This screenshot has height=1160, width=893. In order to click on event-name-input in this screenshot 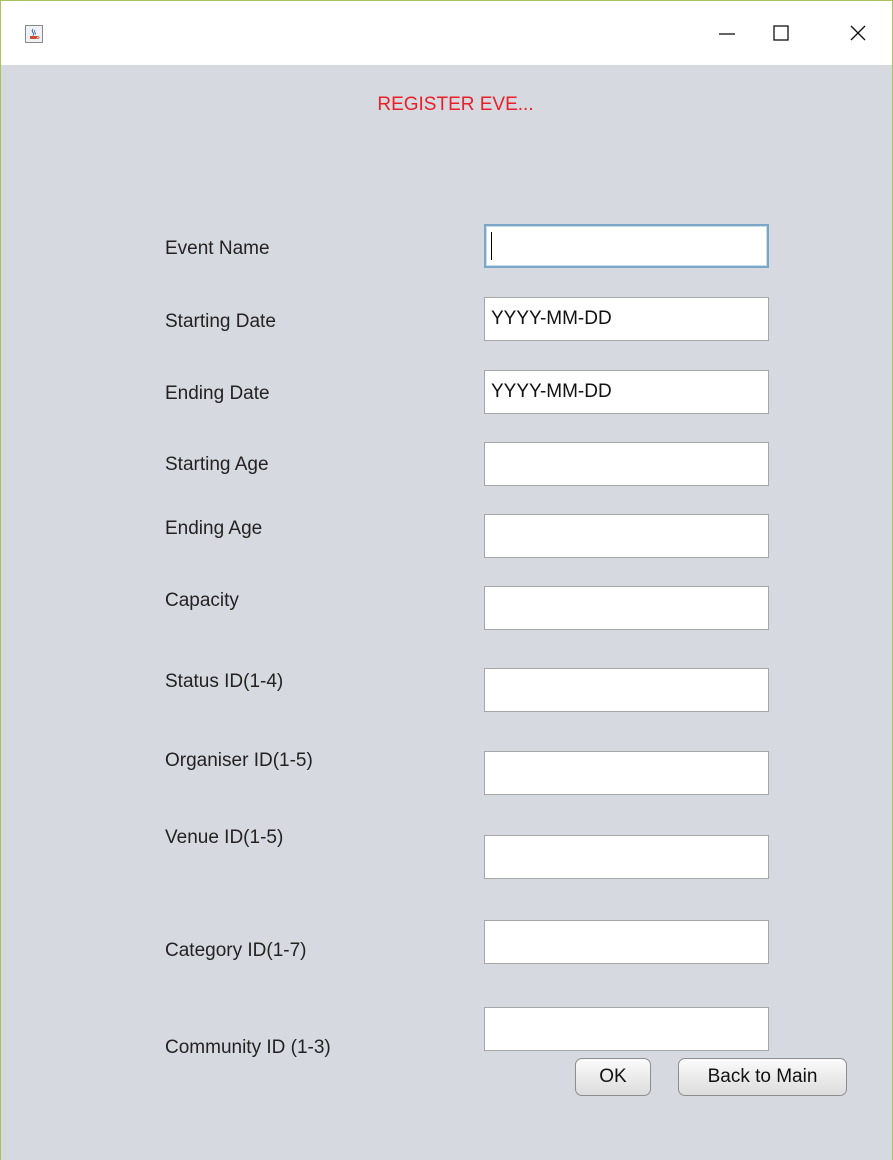, I will do `click(626, 246)`.